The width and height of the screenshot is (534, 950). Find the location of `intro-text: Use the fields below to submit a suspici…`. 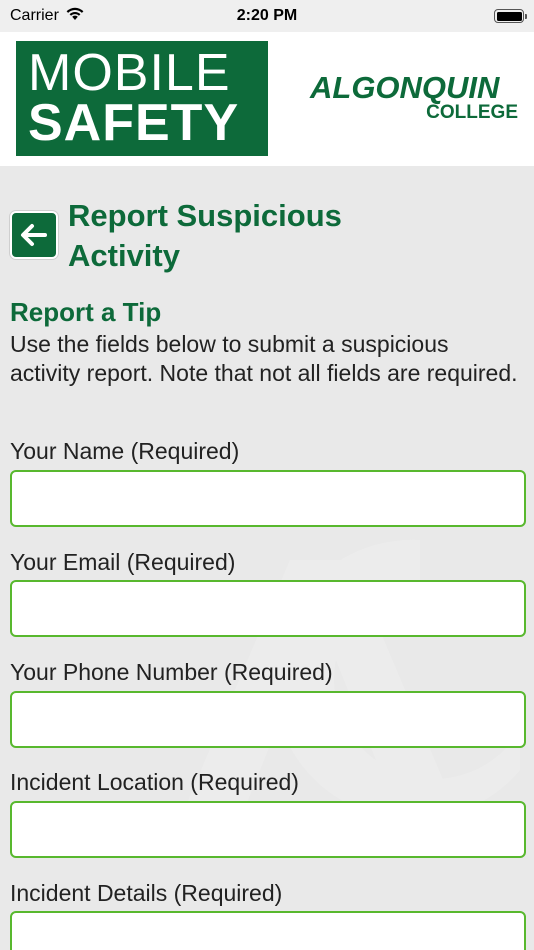

intro-text: Use the fields below to submit a suspici… is located at coordinates (264, 358).